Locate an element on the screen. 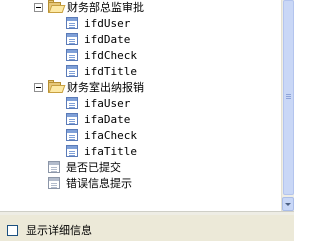  scroll-down-arrow-icon is located at coordinates (288, 204).